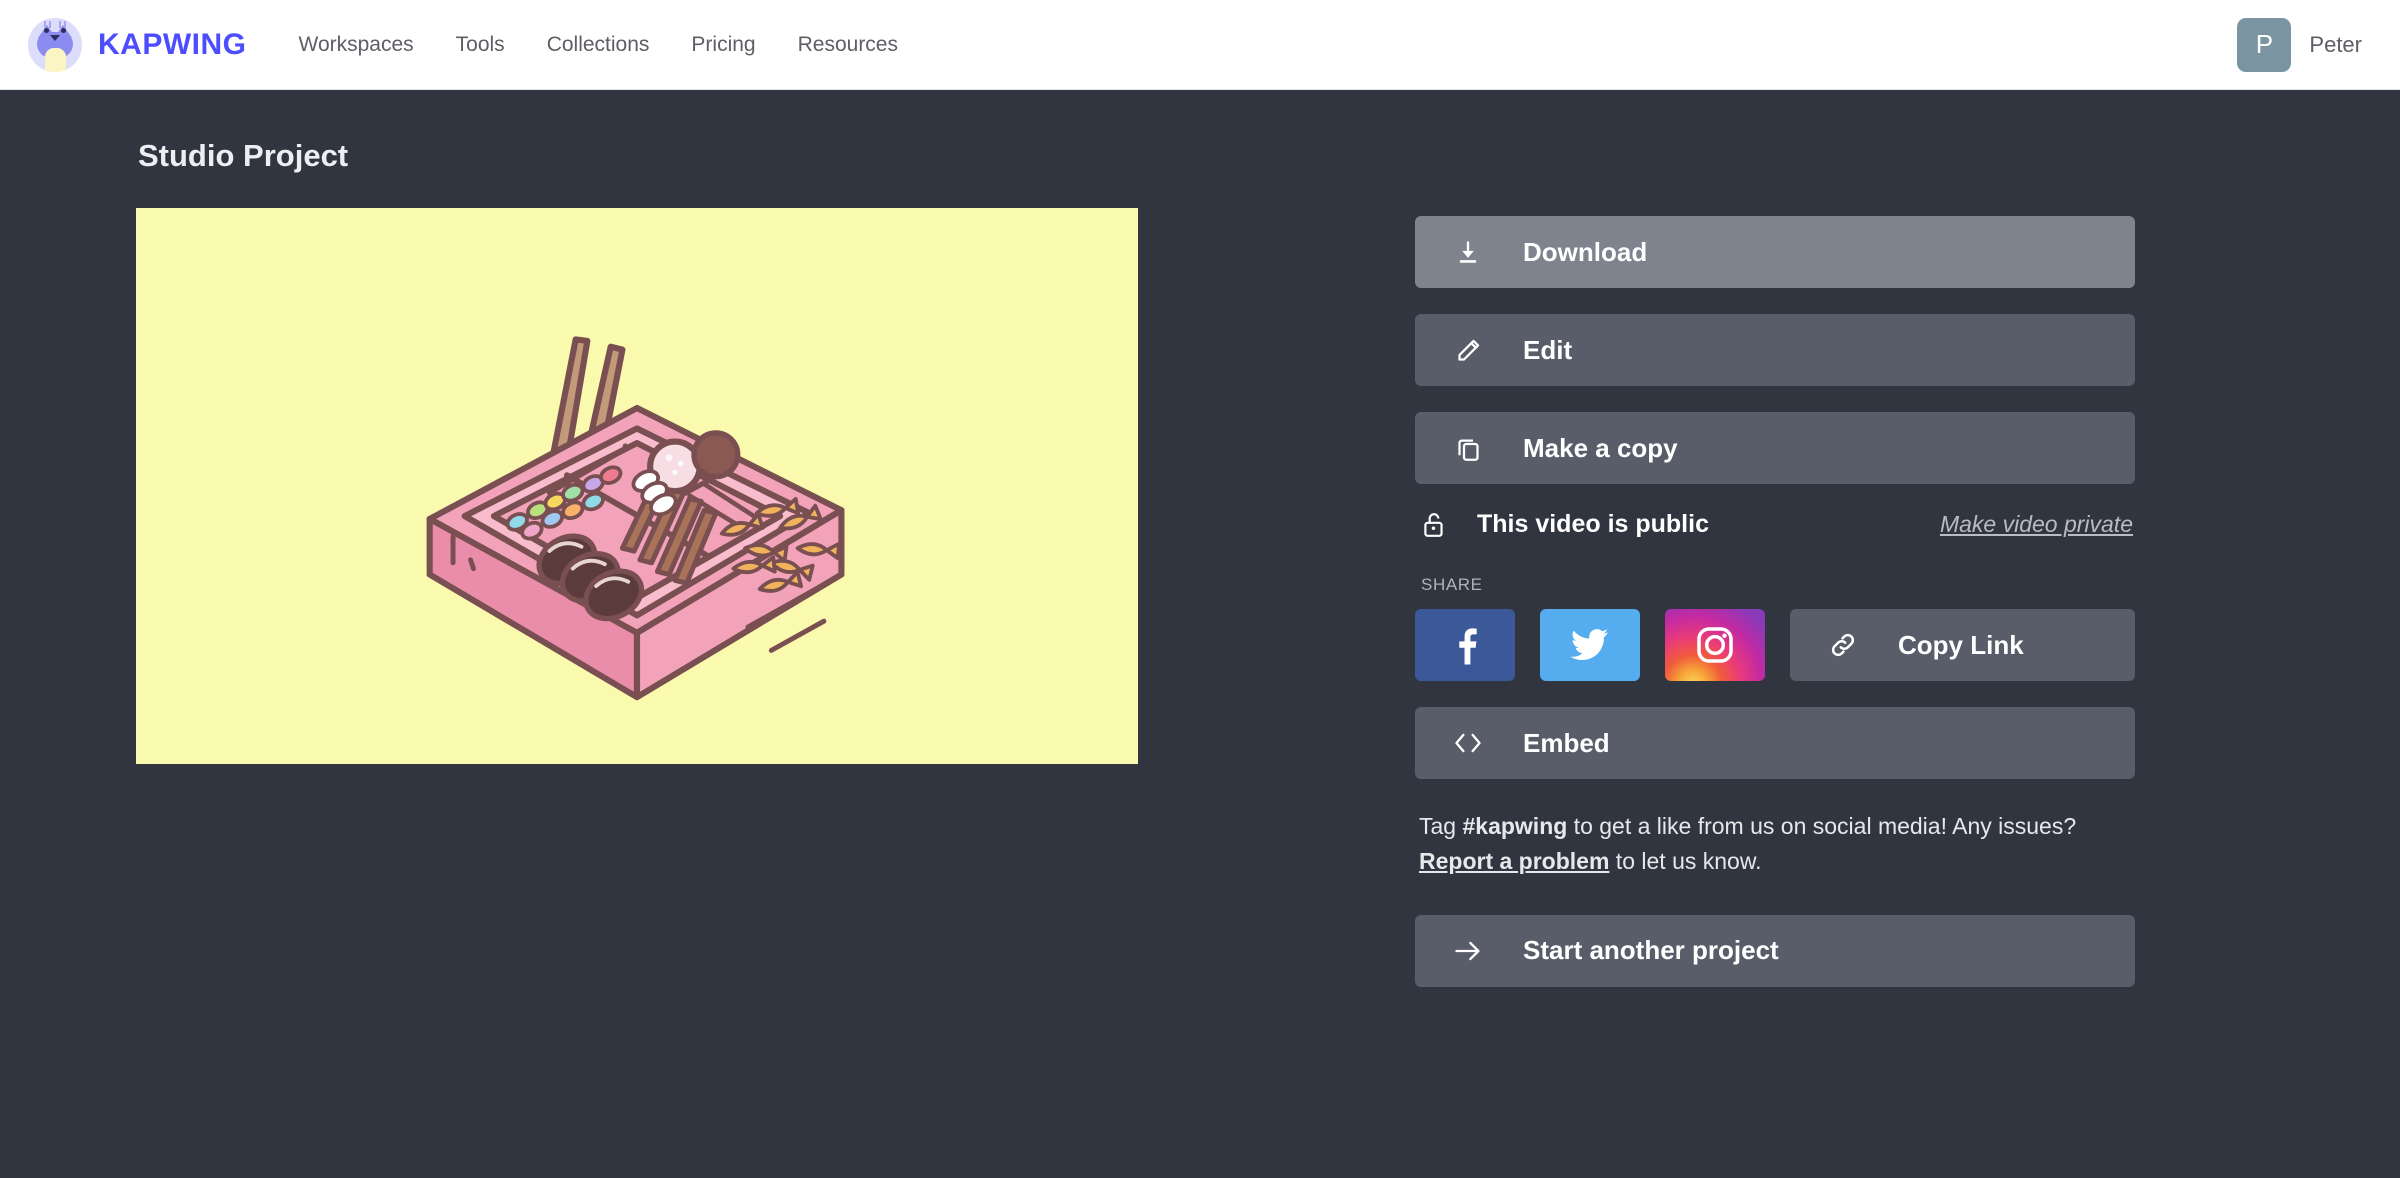  I want to click on brand-logo: KAPWING, so click(137, 44).